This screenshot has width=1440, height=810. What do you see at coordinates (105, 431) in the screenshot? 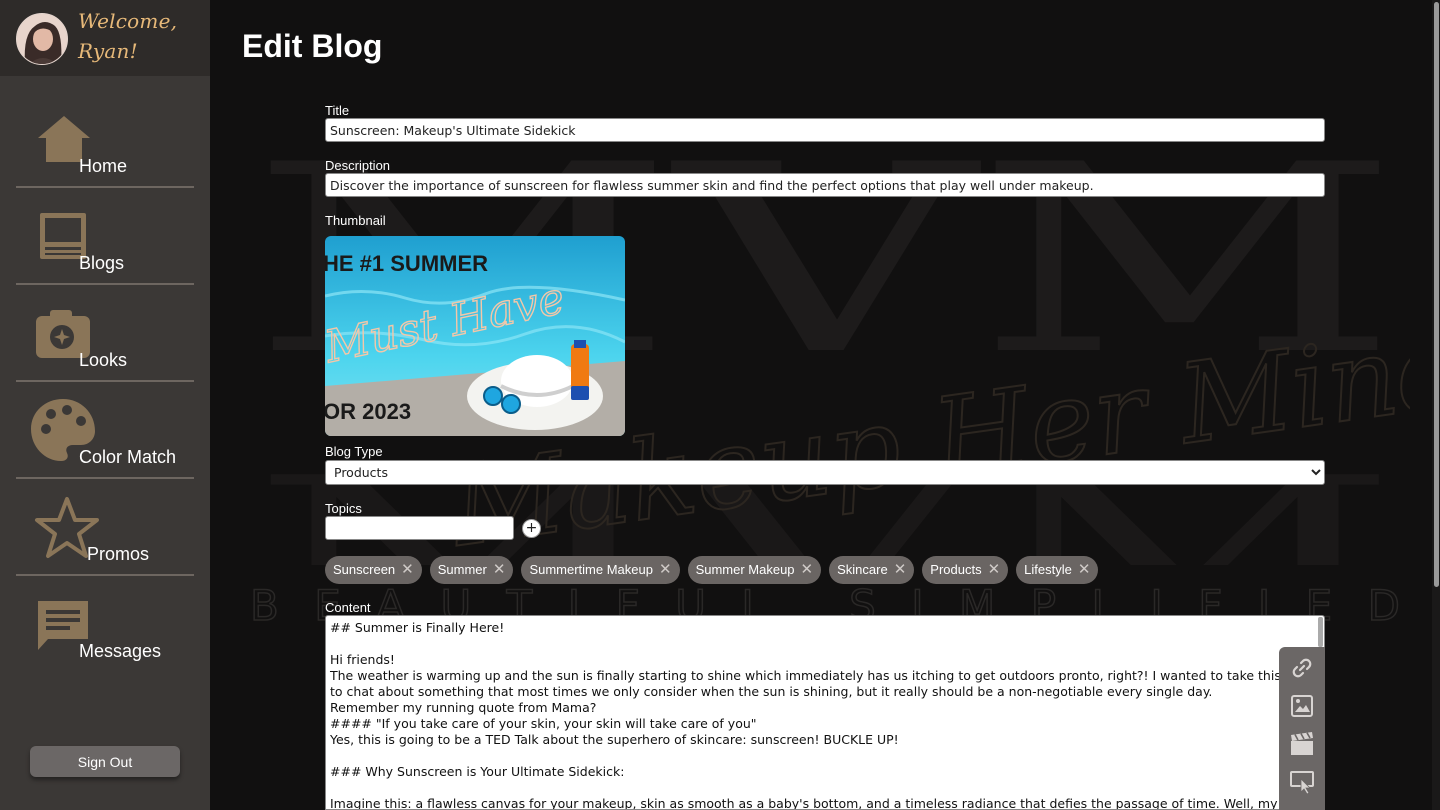
I see `nav-item-color-match: Color Match` at bounding box center [105, 431].